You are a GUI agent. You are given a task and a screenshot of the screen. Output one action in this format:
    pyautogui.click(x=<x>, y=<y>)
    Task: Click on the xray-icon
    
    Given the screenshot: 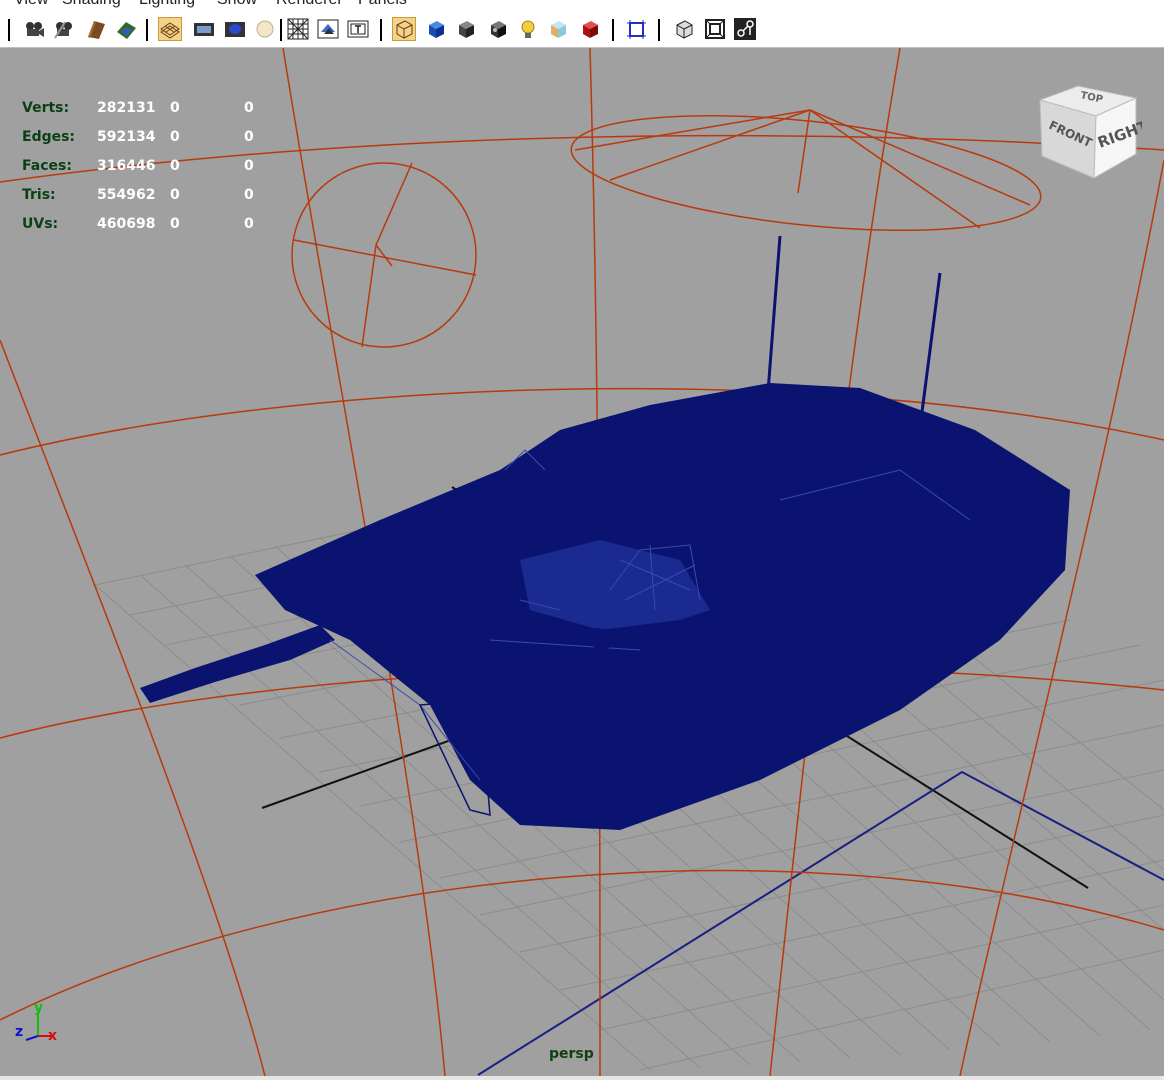 What is the action you would take?
    pyautogui.click(x=498, y=29)
    